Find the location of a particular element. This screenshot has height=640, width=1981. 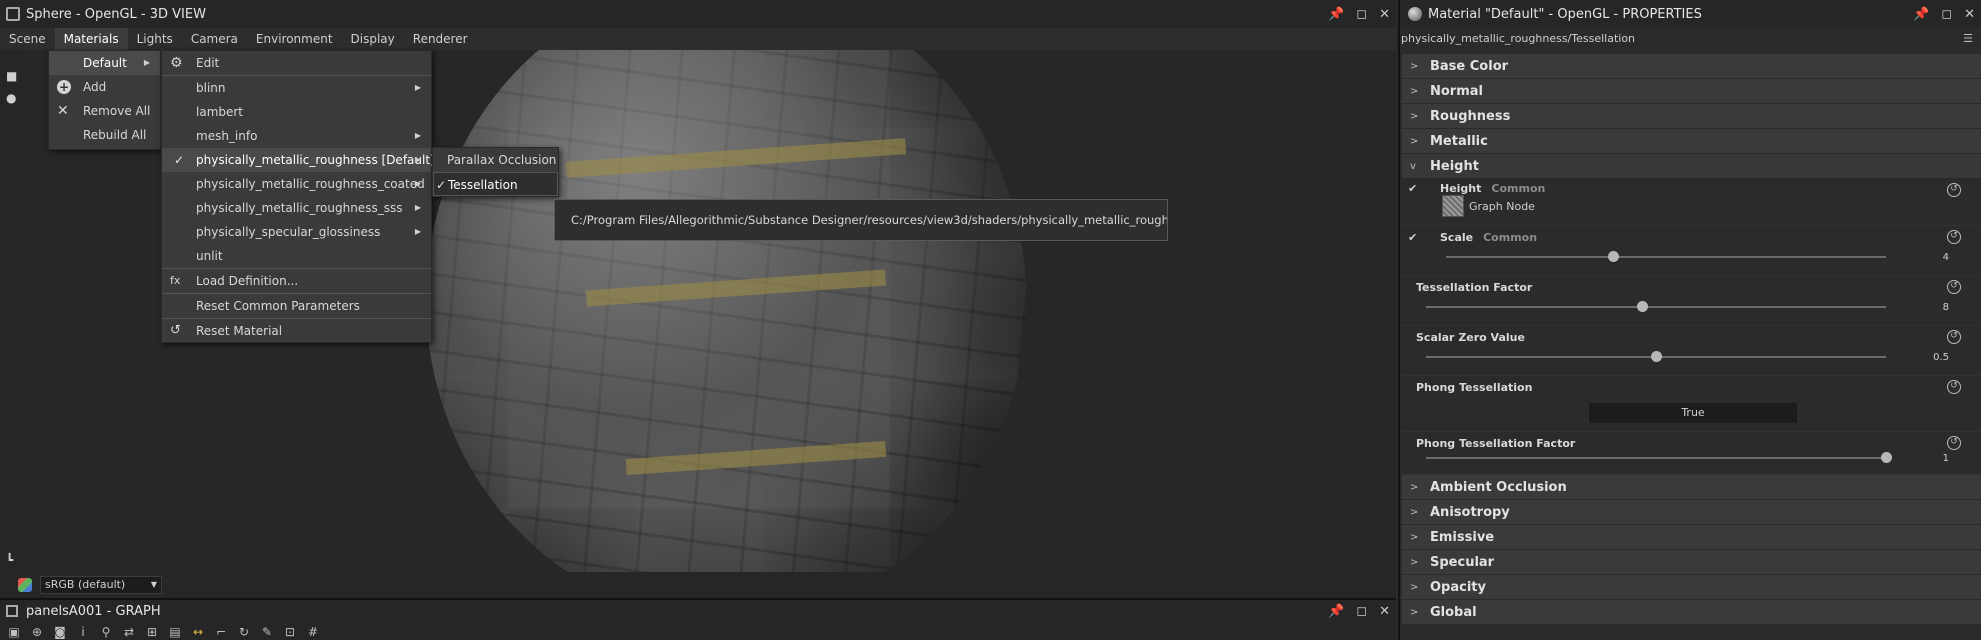

menu-item-shader-pmr-coated: physically_metallic_roughness_coated ▶ is located at coordinates (296, 184).